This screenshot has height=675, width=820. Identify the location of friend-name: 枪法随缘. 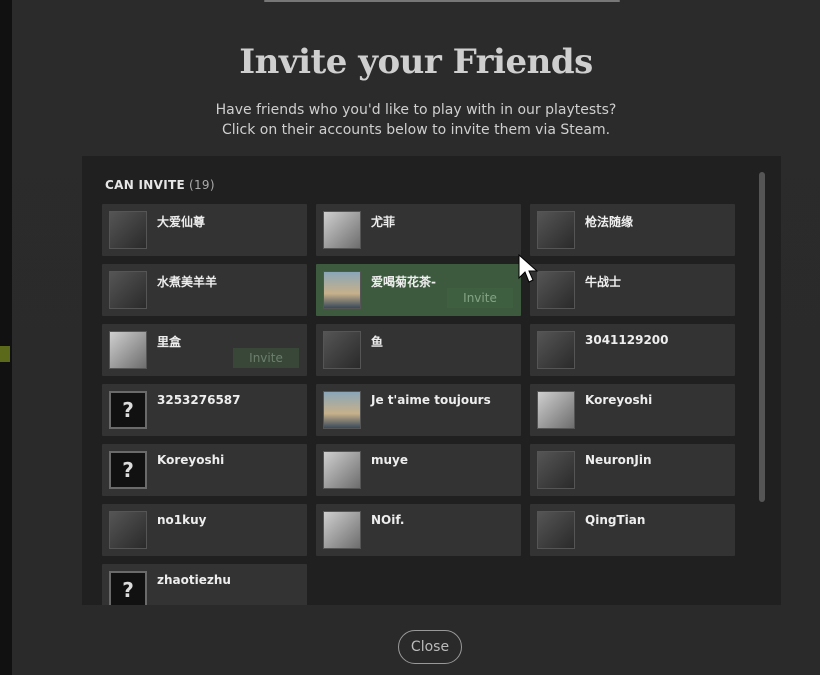
(609, 222).